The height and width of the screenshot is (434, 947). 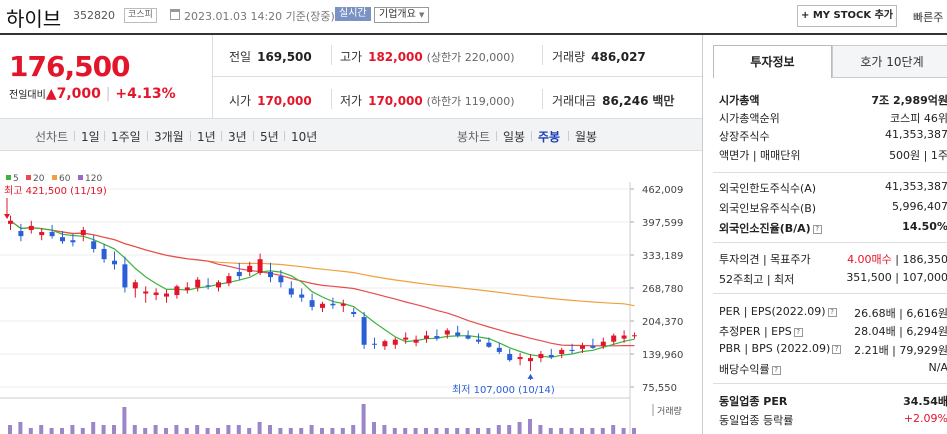 What do you see at coordinates (237, 136) in the screenshot?
I see `period-3y: 3년` at bounding box center [237, 136].